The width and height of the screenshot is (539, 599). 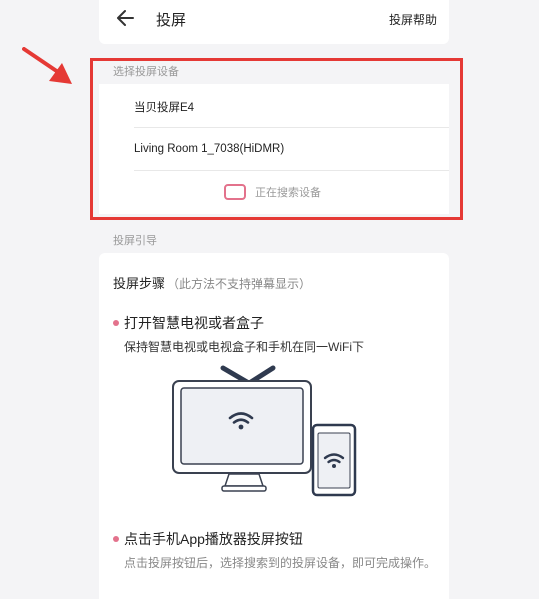 What do you see at coordinates (239, 284) in the screenshot?
I see `steps-note: （此方法不支持弹幕显示）` at bounding box center [239, 284].